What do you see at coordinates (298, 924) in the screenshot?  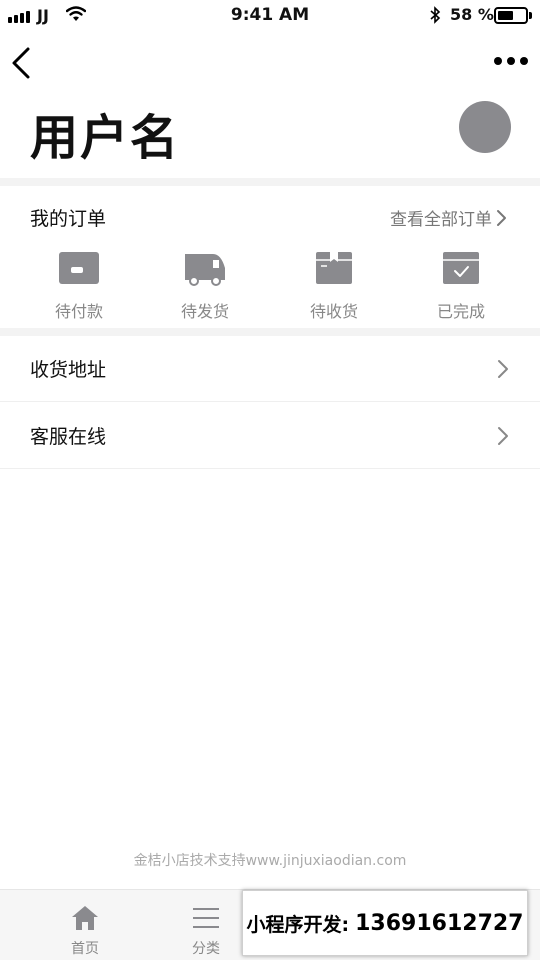 I see `promo-label: 小程序开发:` at bounding box center [298, 924].